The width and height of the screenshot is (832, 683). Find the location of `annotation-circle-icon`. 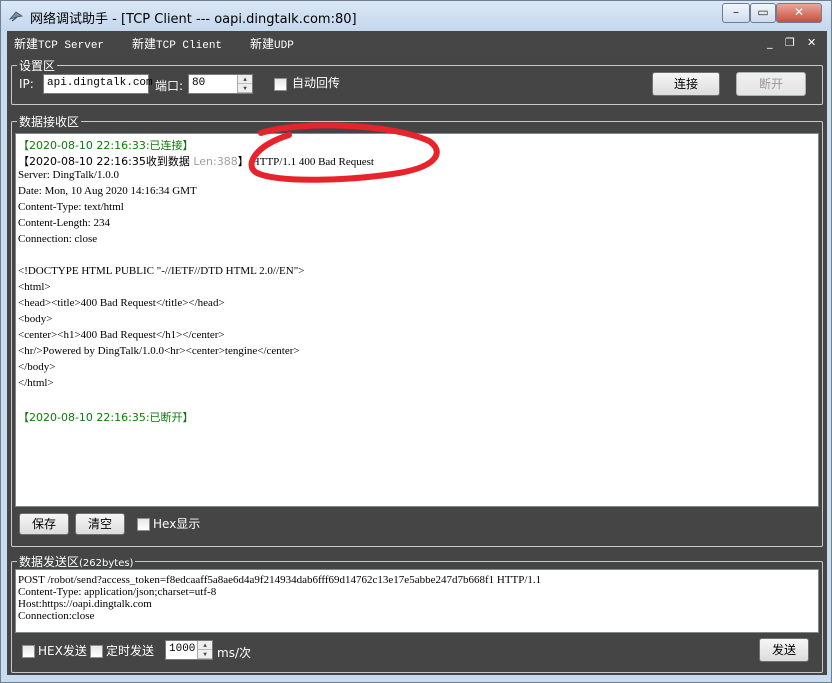

annotation-circle-icon is located at coordinates (344, 152).